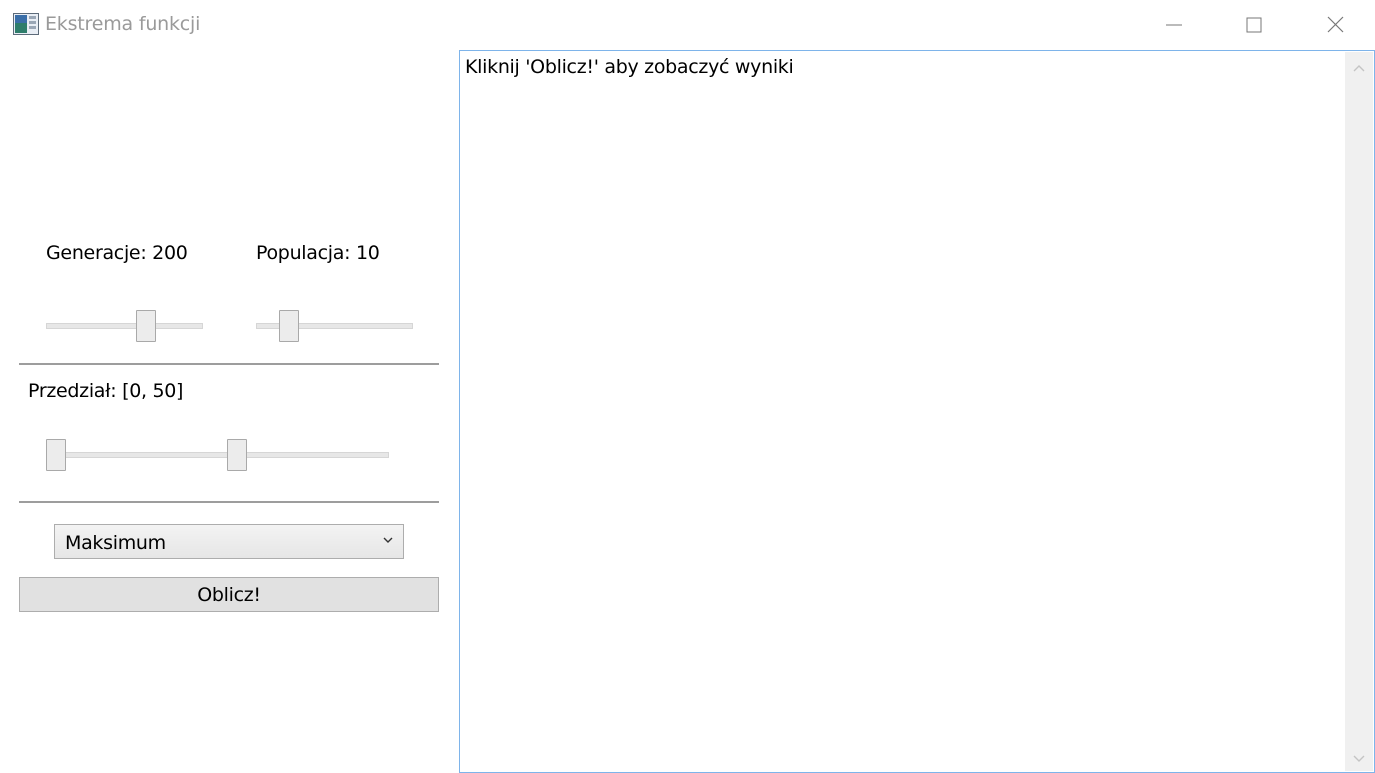  What do you see at coordinates (117, 253) in the screenshot?
I see `generations-label: Generacje: 200` at bounding box center [117, 253].